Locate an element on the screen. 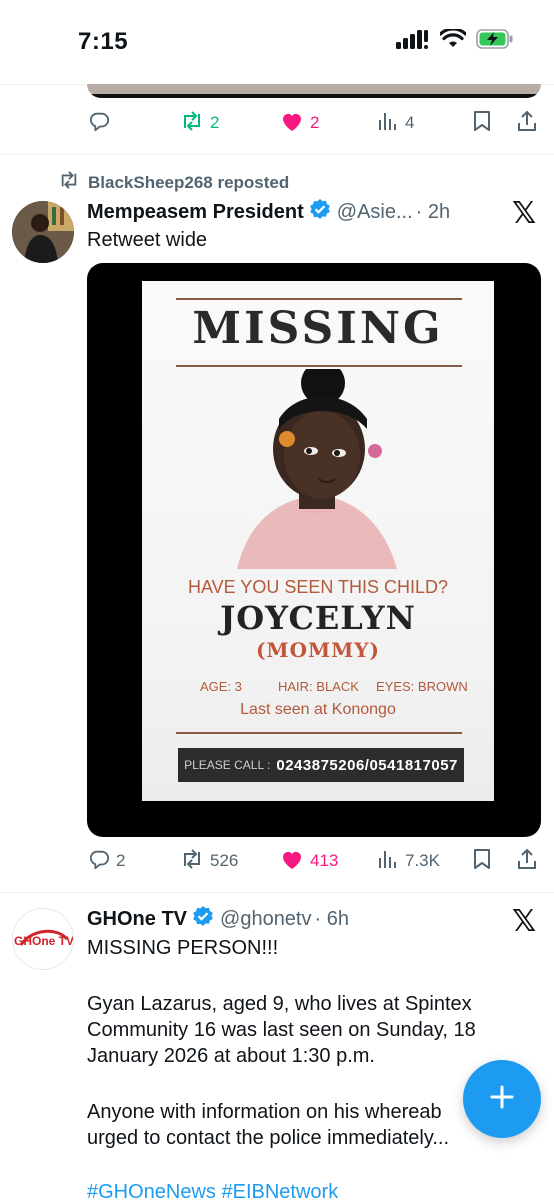  compose-button is located at coordinates (502, 1099).